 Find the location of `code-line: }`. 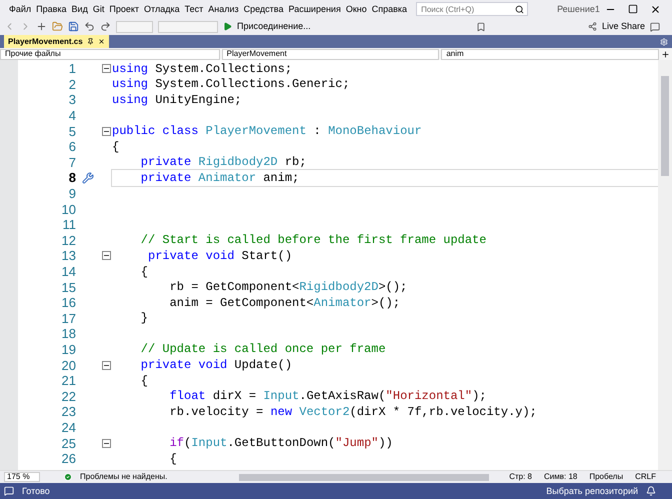

code-line: } is located at coordinates (144, 319).